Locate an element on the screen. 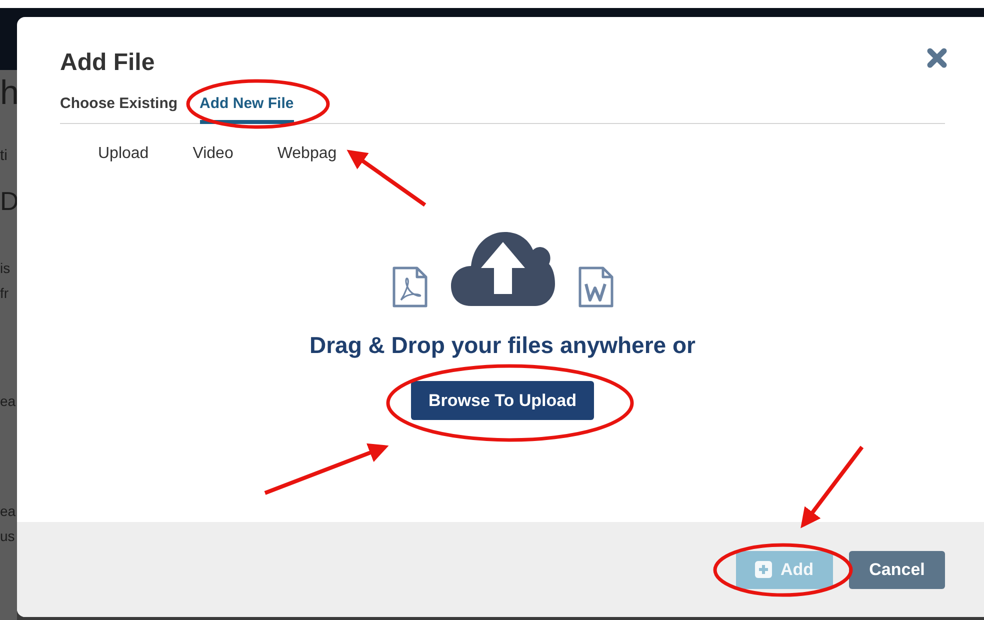  dialog-title: Add File is located at coordinates (107, 63).